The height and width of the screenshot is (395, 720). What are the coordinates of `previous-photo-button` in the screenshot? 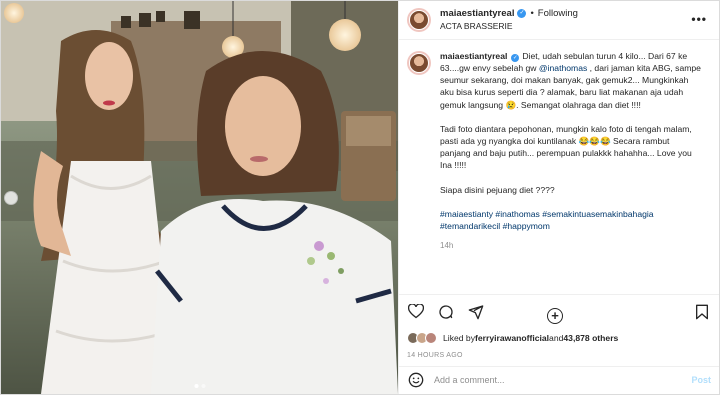 It's located at (11, 198).